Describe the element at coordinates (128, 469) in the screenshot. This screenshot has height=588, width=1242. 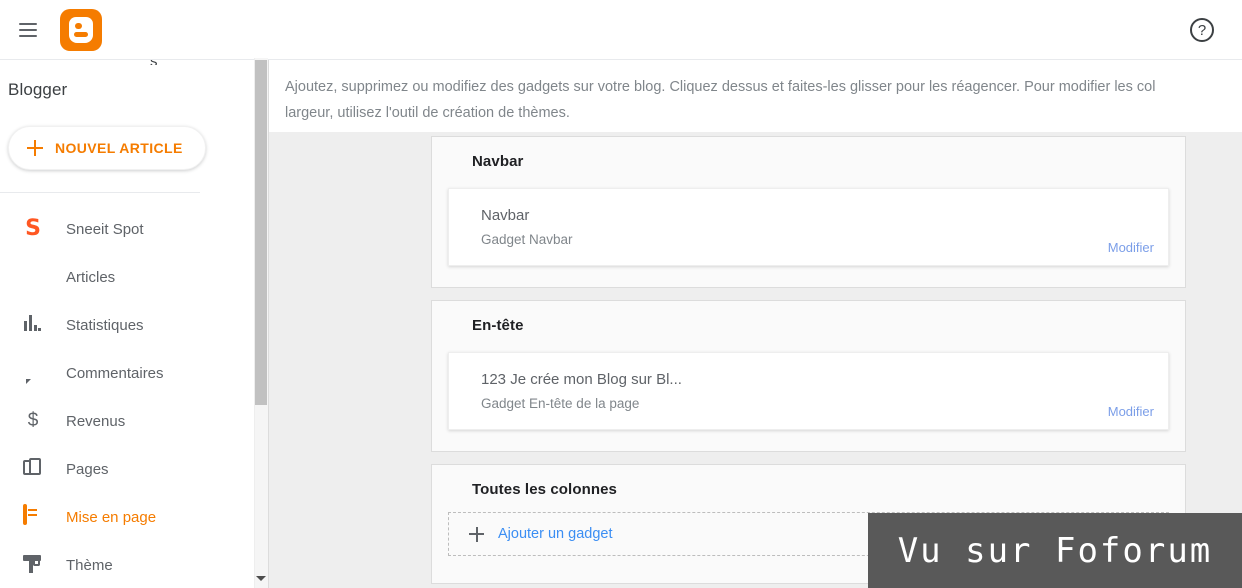
I see `sidebar-item-pages: Pages` at that location.